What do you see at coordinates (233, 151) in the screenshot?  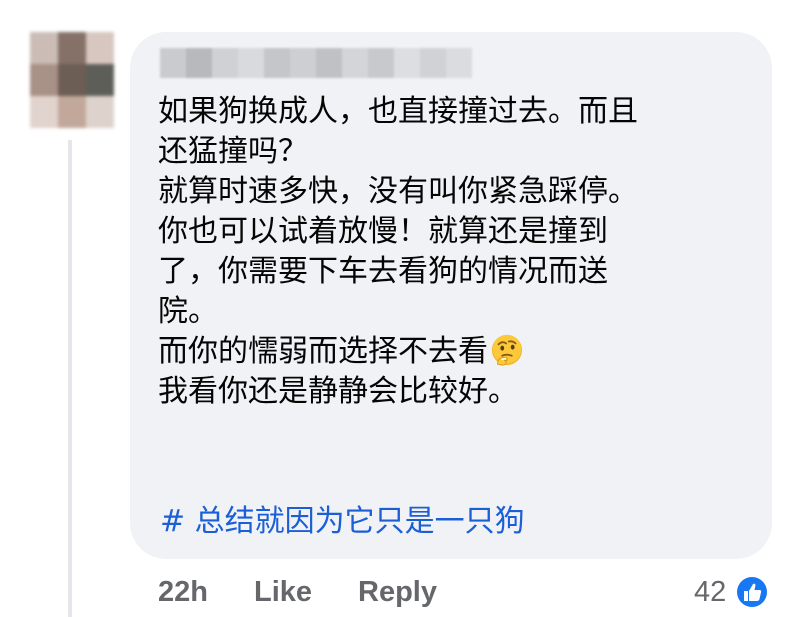 I see `comment-line: 还猛撞吗？` at bounding box center [233, 151].